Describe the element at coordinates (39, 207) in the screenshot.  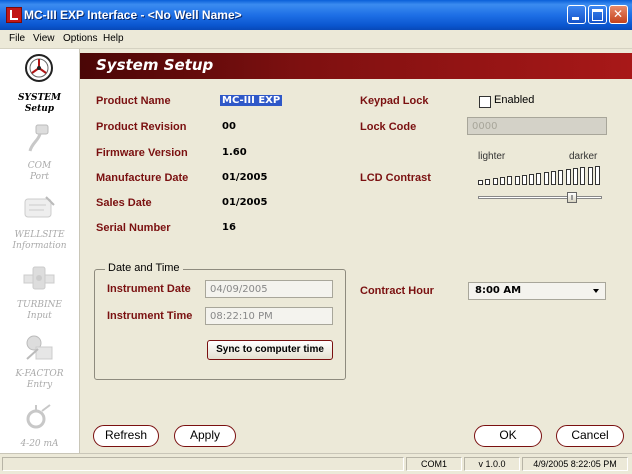
I see `wellsite-pen-icon` at that location.